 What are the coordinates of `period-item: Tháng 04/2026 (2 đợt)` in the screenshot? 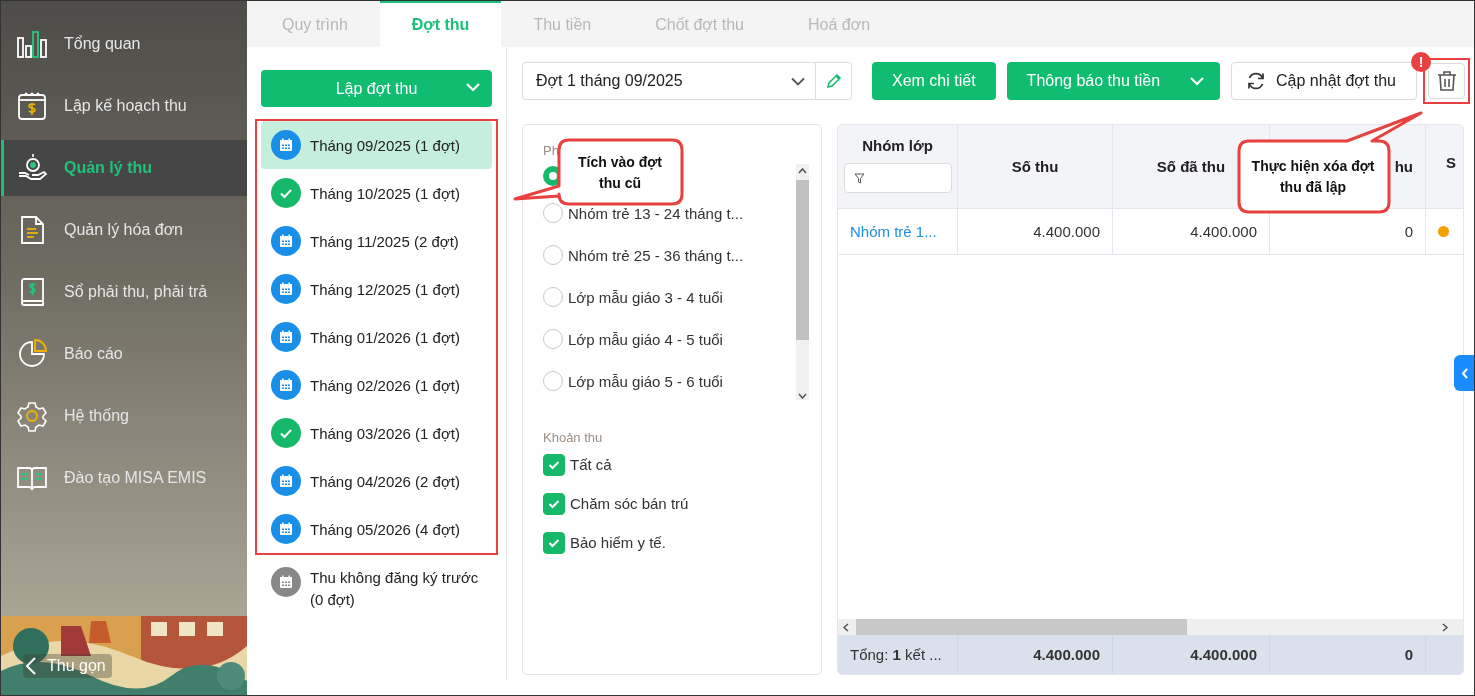 It's located at (376, 481).